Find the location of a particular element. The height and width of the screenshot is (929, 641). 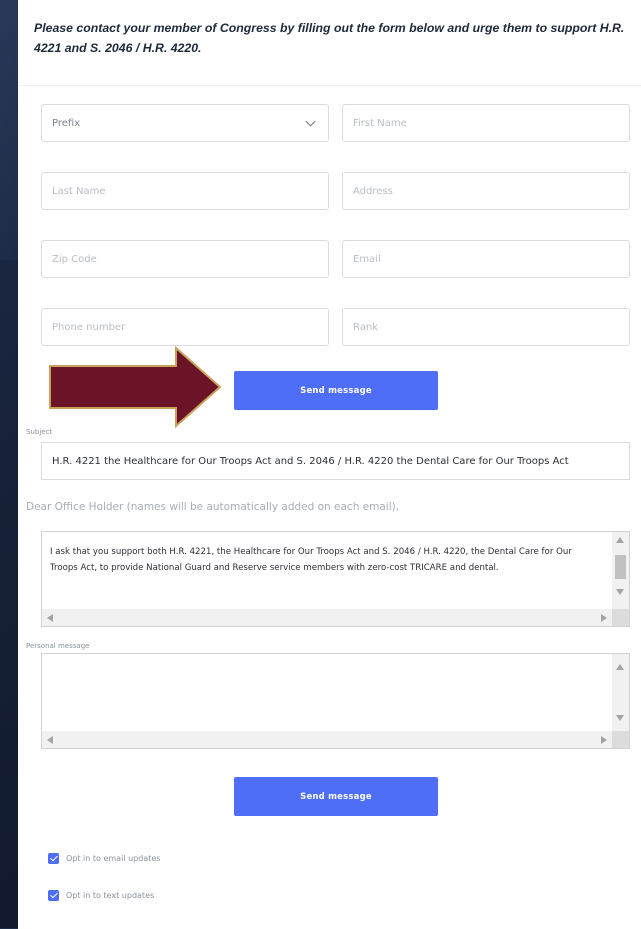

email-field: Email is located at coordinates (486, 259).